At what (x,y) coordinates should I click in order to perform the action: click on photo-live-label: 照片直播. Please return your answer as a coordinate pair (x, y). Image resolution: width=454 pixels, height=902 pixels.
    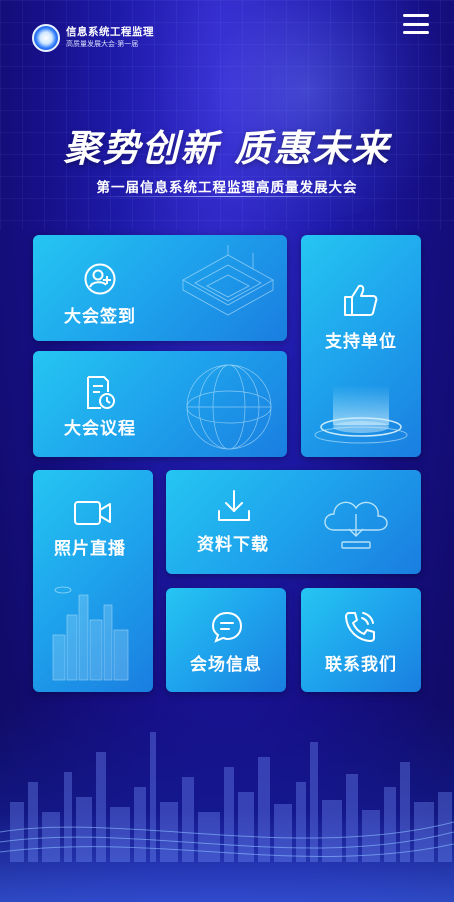
    Looking at the image, I should click on (90, 549).